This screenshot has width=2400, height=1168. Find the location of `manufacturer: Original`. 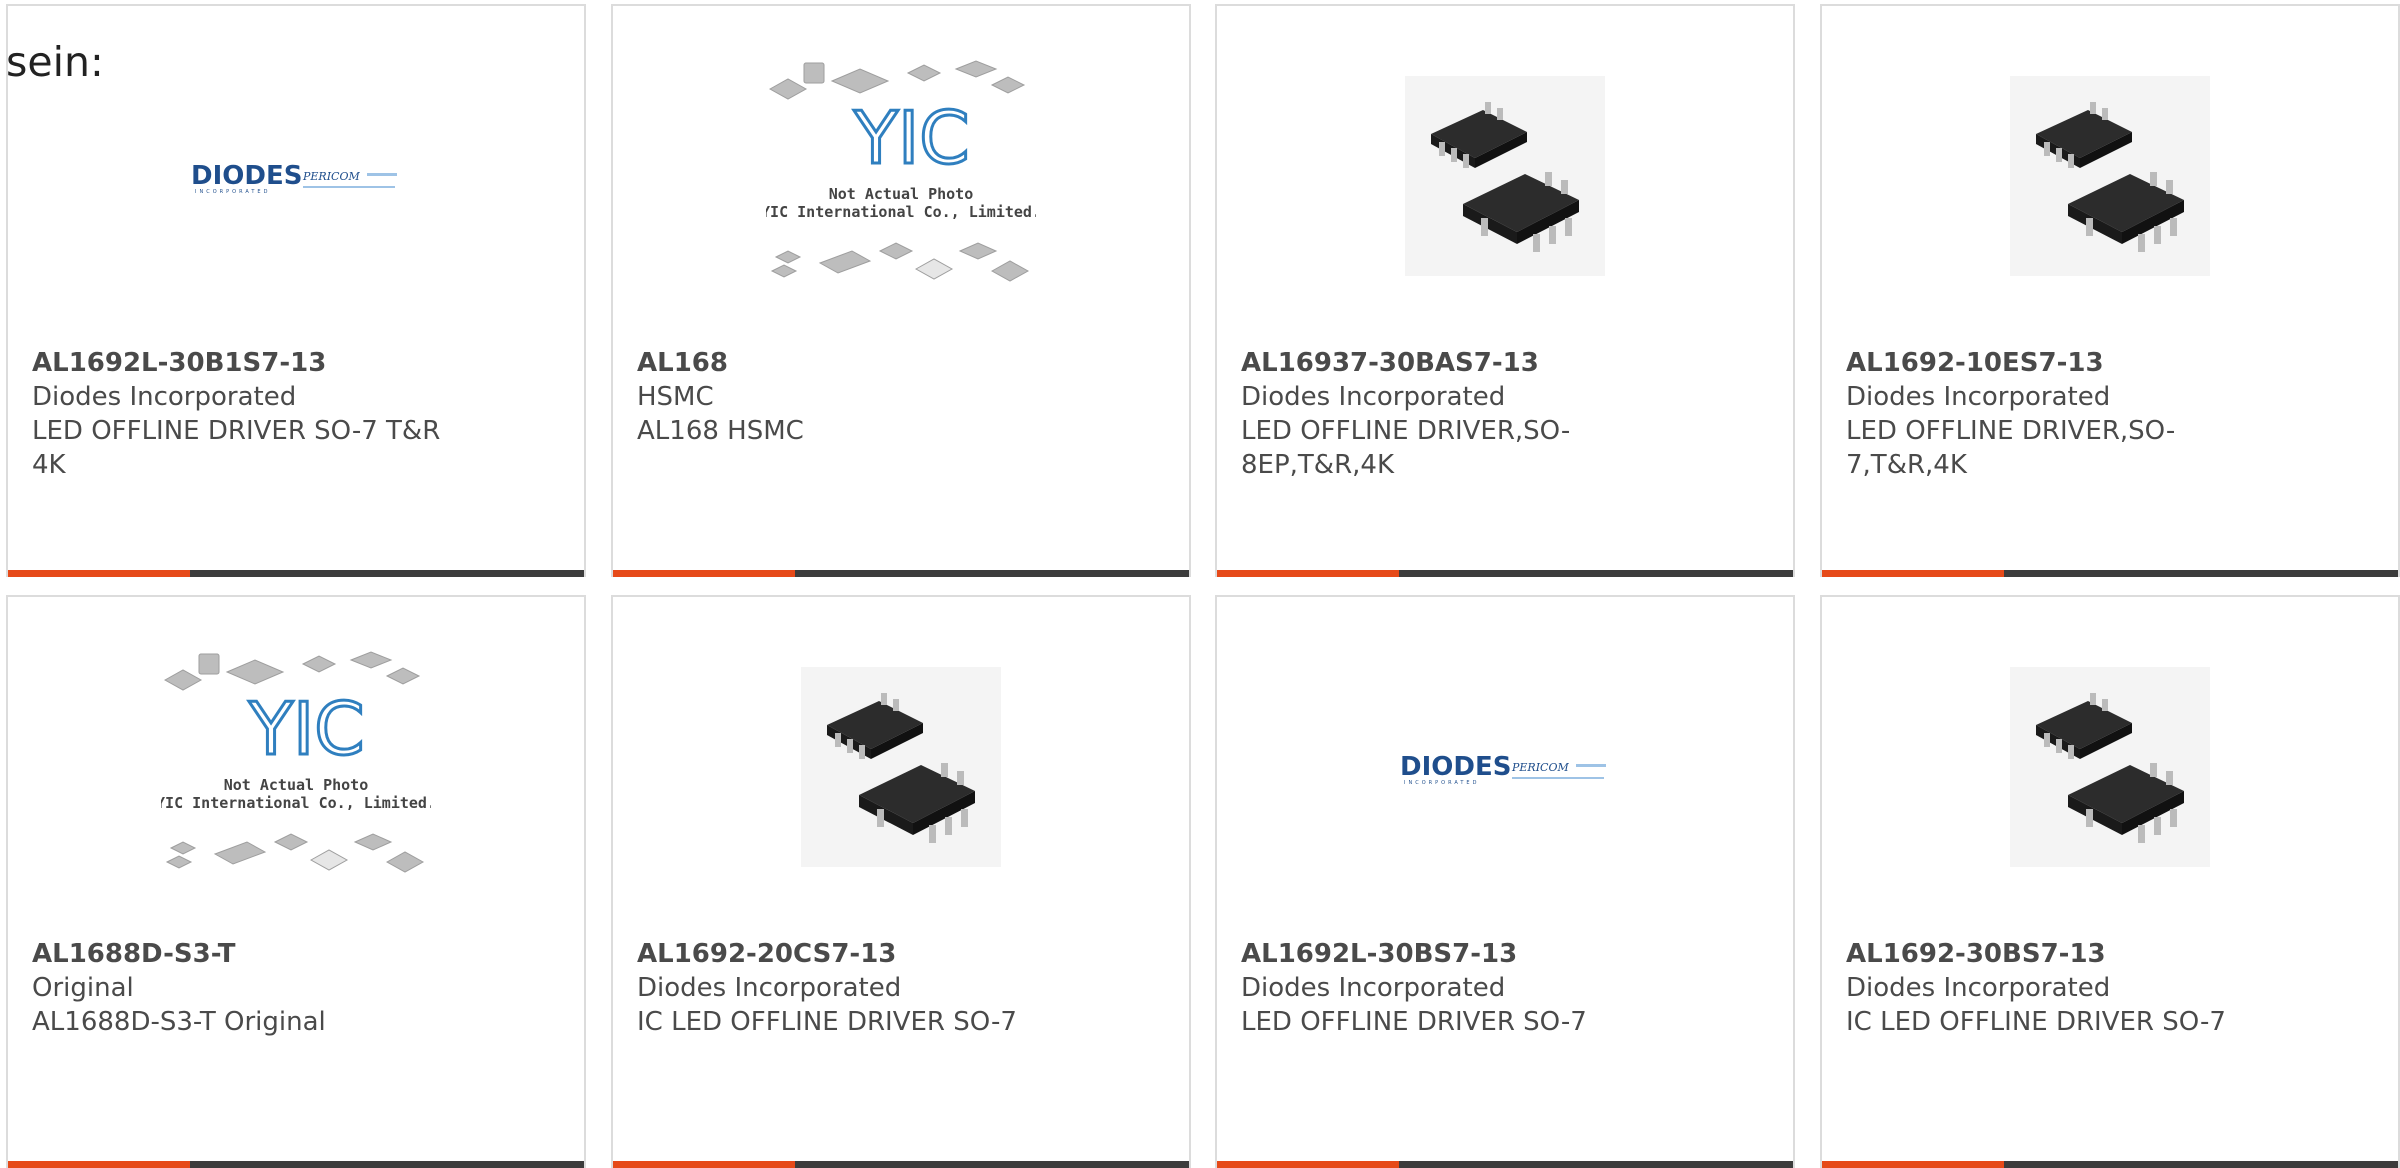

manufacturer: Original is located at coordinates (83, 988).